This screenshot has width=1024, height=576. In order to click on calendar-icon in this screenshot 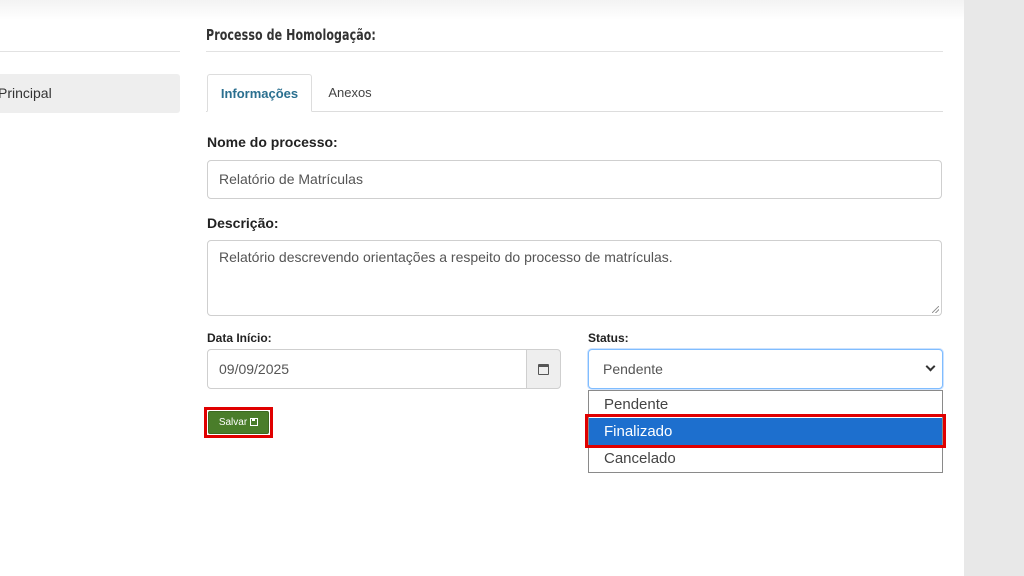, I will do `click(543, 369)`.